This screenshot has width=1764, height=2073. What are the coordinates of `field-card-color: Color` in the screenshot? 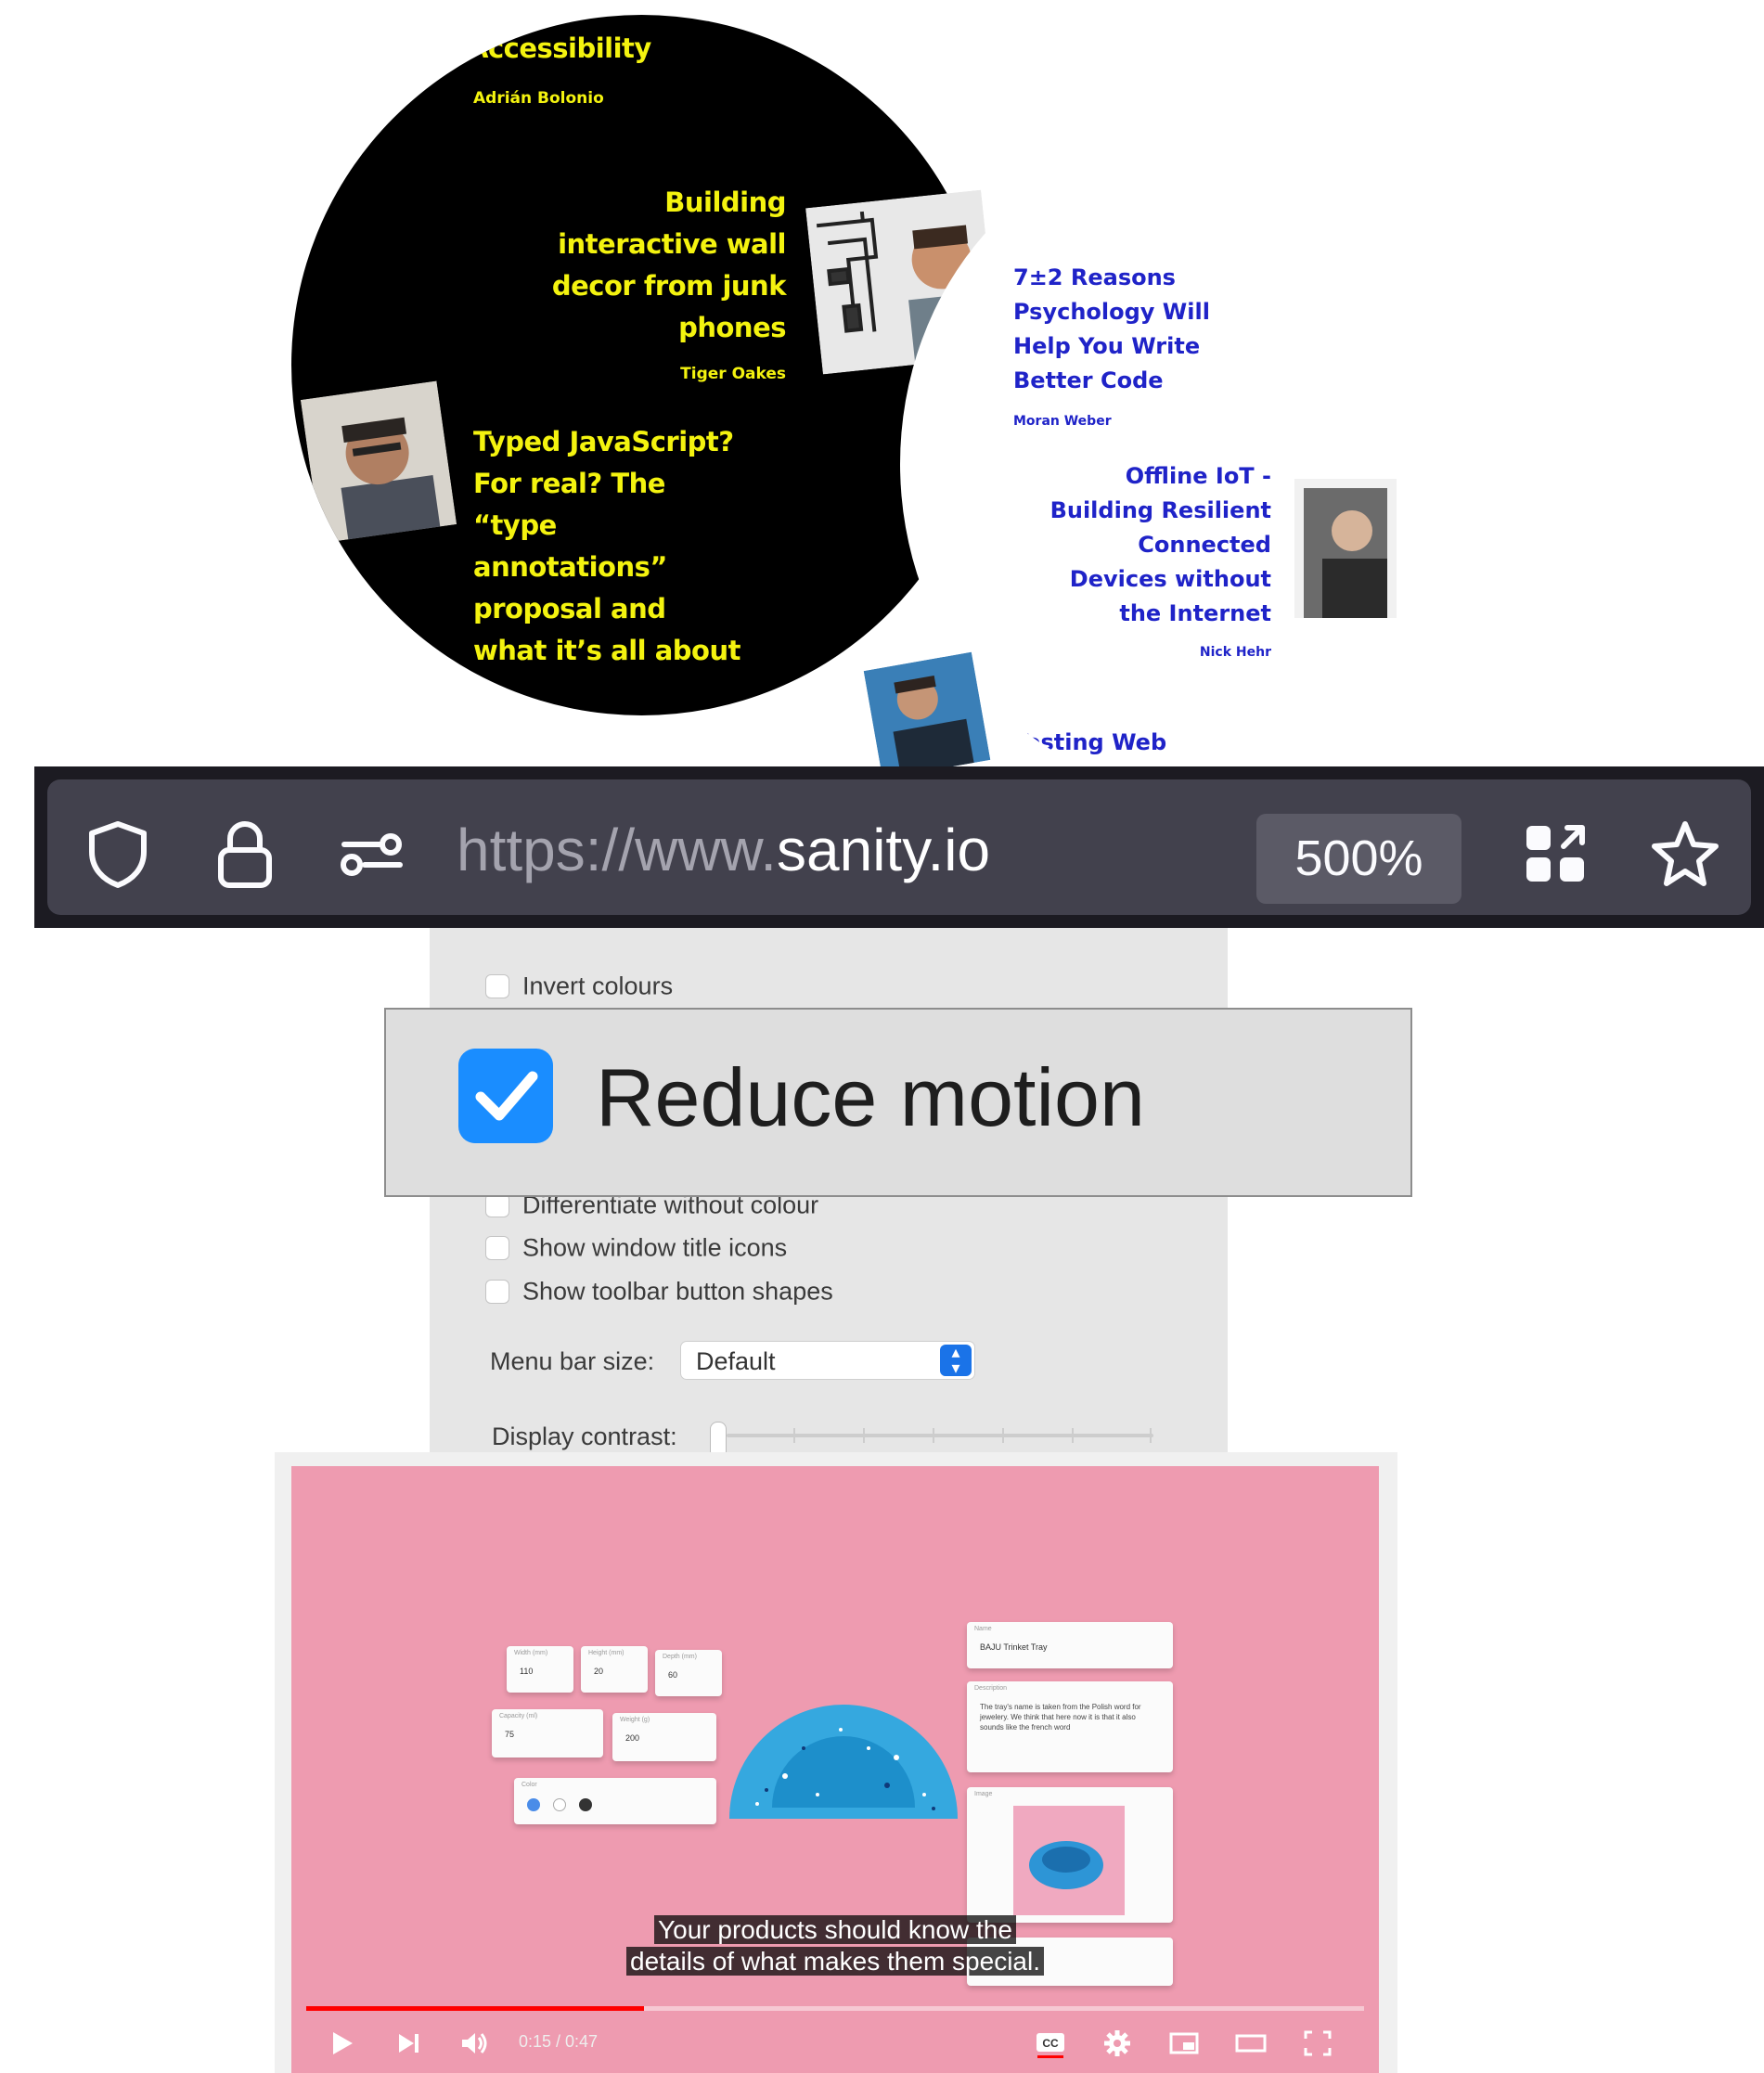 It's located at (615, 1801).